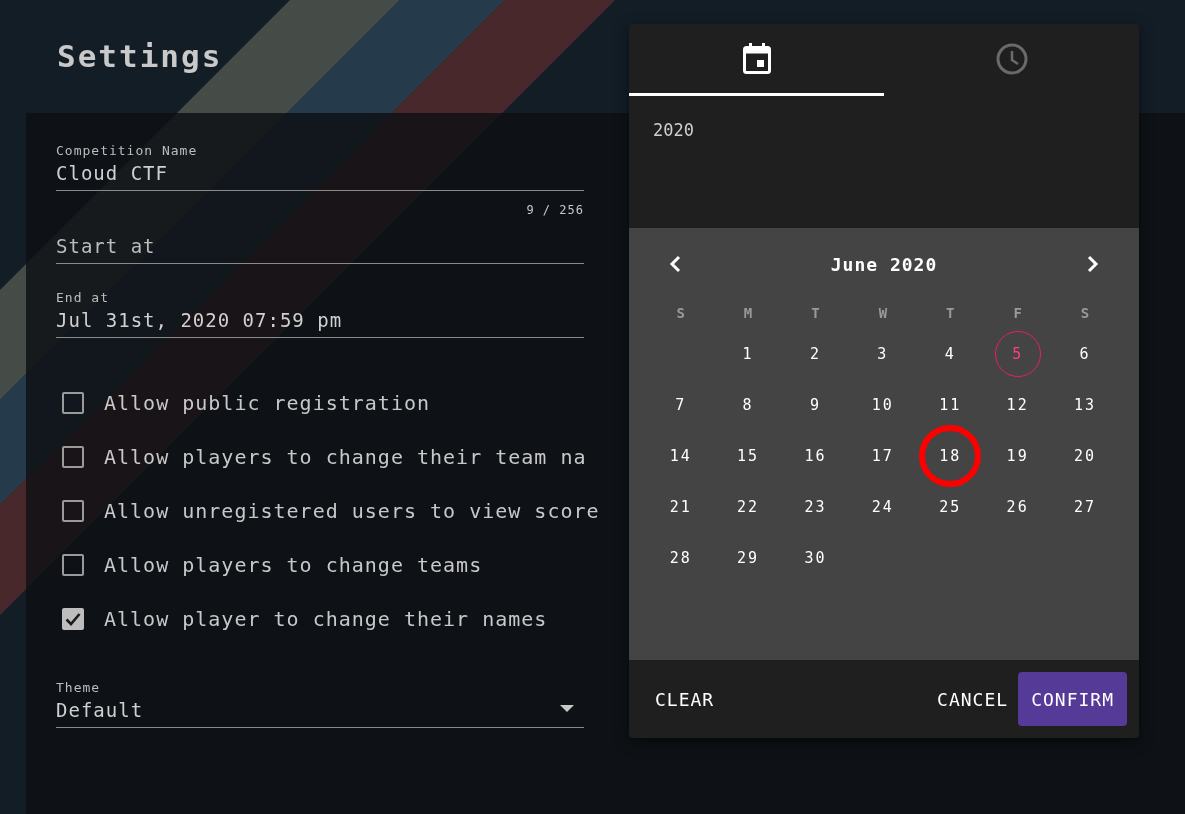 The width and height of the screenshot is (1185, 814). Describe the element at coordinates (882, 353) in the screenshot. I see `day-button: 3` at that location.